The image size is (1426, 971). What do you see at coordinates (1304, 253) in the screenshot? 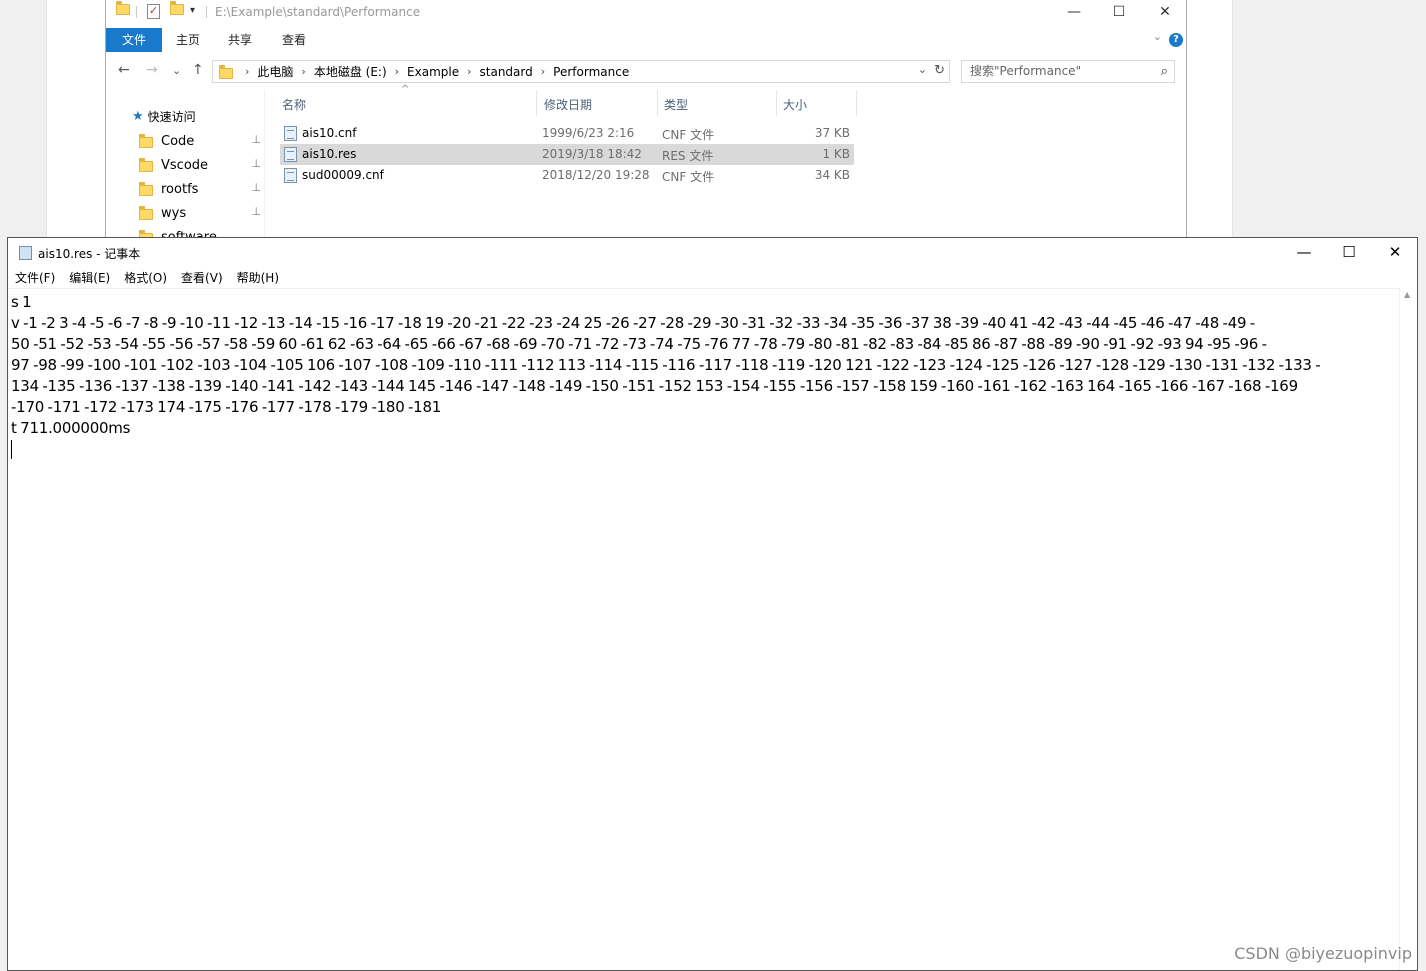
I see `notepad-minimize-button: —` at bounding box center [1304, 253].